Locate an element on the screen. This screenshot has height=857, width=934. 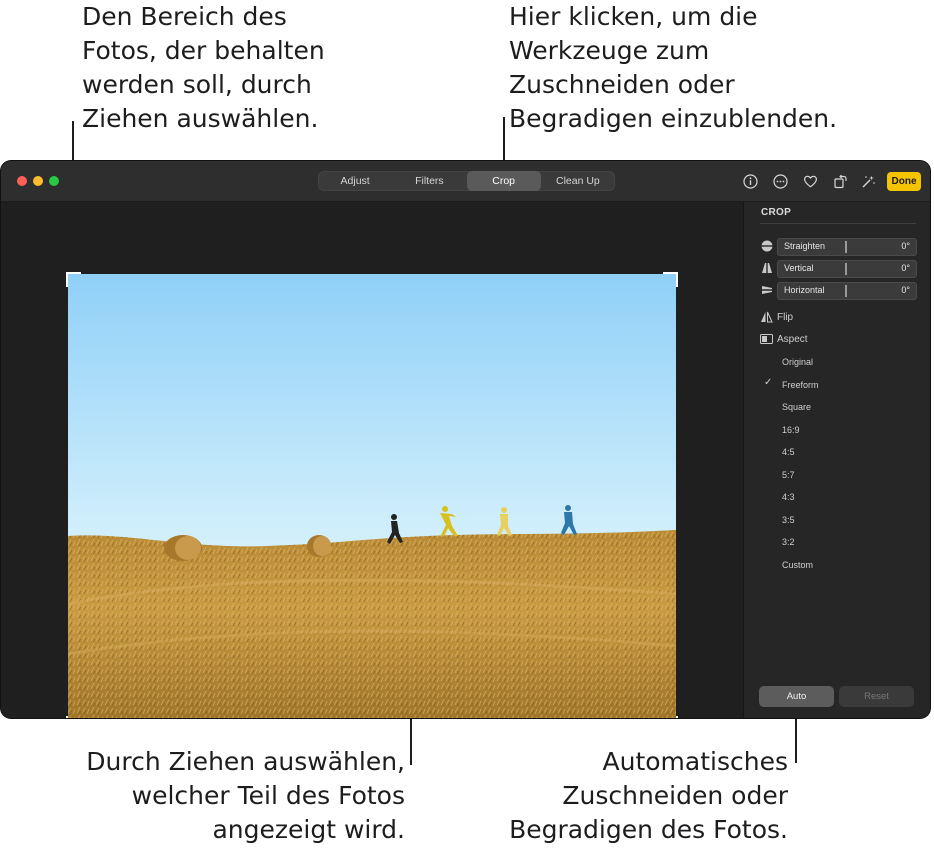
info-icon is located at coordinates (750, 181).